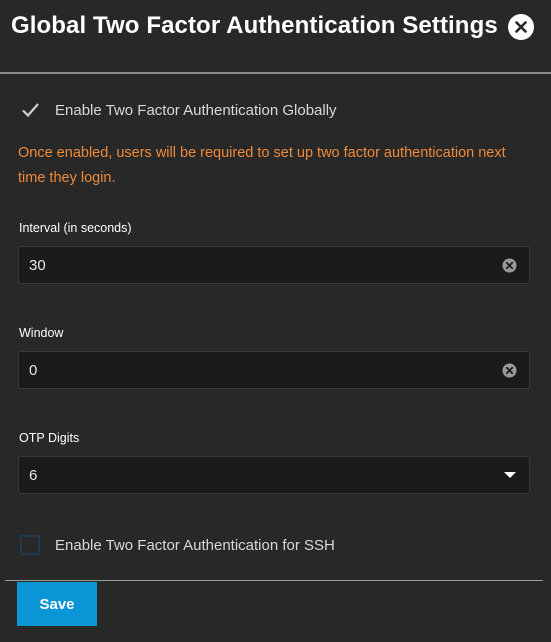 The height and width of the screenshot is (642, 551). I want to click on enable-ssh-2fa-checkbox-row: Enable Two Factor Authentication for SSH, so click(177, 545).